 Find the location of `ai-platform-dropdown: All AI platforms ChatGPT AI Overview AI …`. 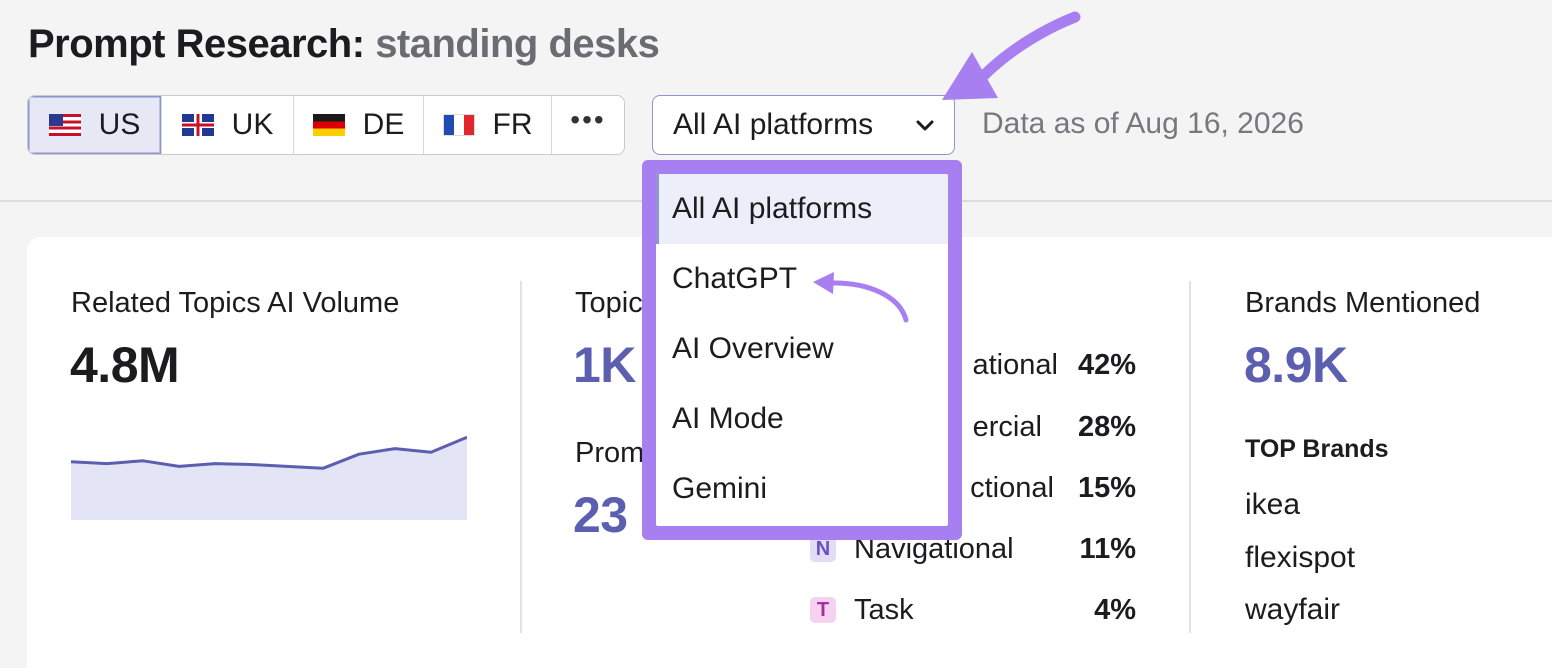

ai-platform-dropdown: All AI platforms ChatGPT AI Overview AI … is located at coordinates (802, 350).